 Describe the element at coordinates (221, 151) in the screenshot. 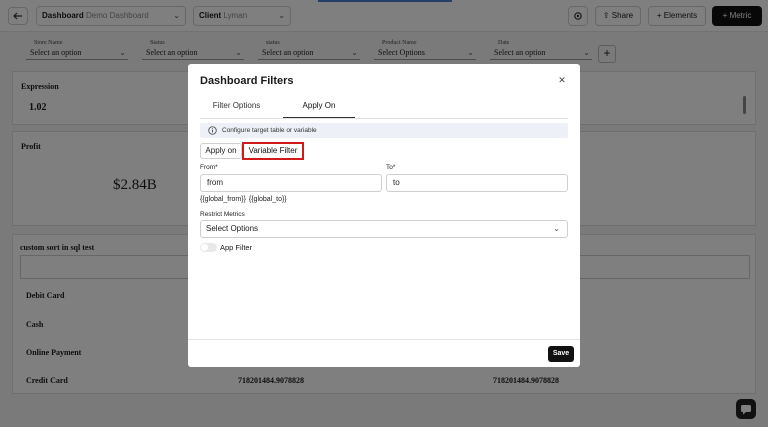

I see `apply-on-button: Apply on` at that location.